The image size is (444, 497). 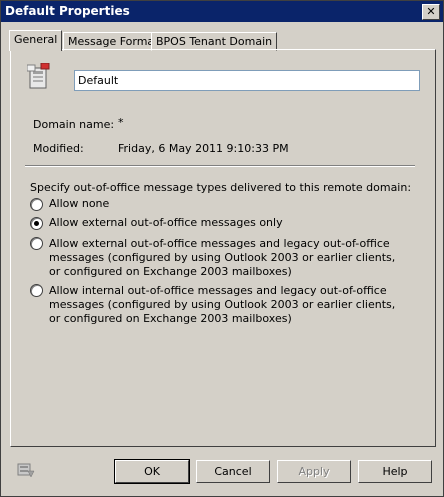 I want to click on apply-button: Apply, so click(x=314, y=471).